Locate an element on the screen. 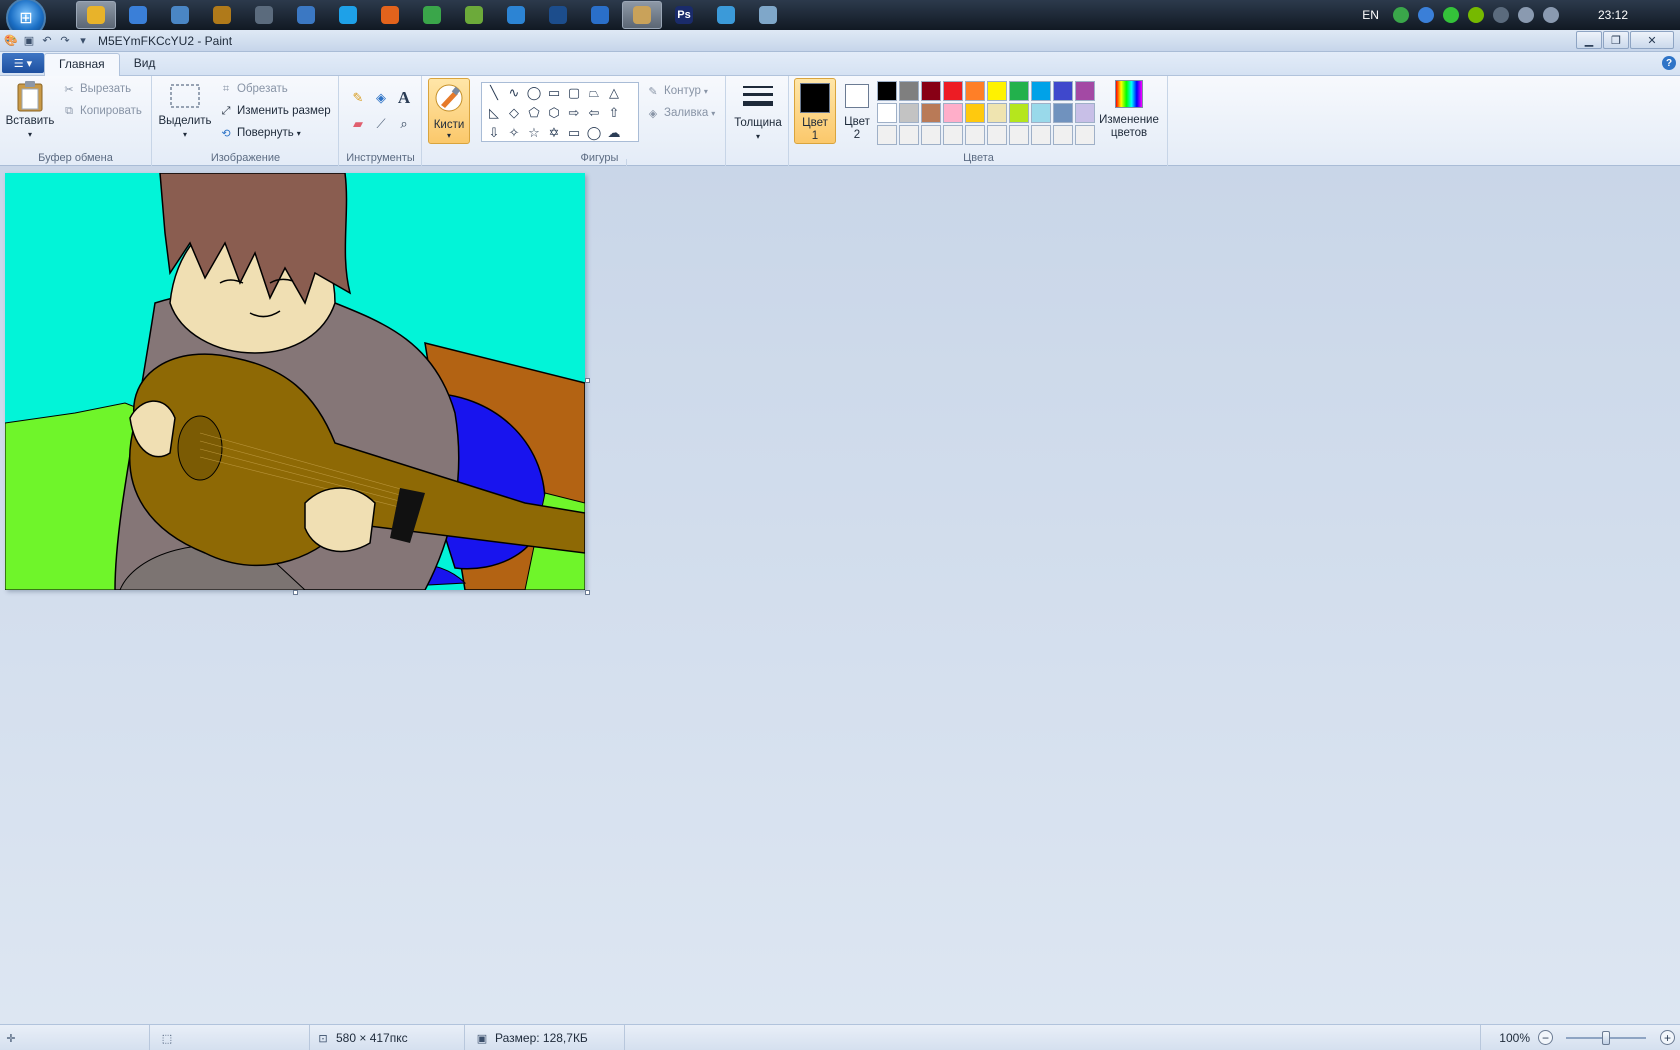 The image size is (1680, 1050). rotate-button: ⟲ Повернуть ▾ is located at coordinates (259, 133).